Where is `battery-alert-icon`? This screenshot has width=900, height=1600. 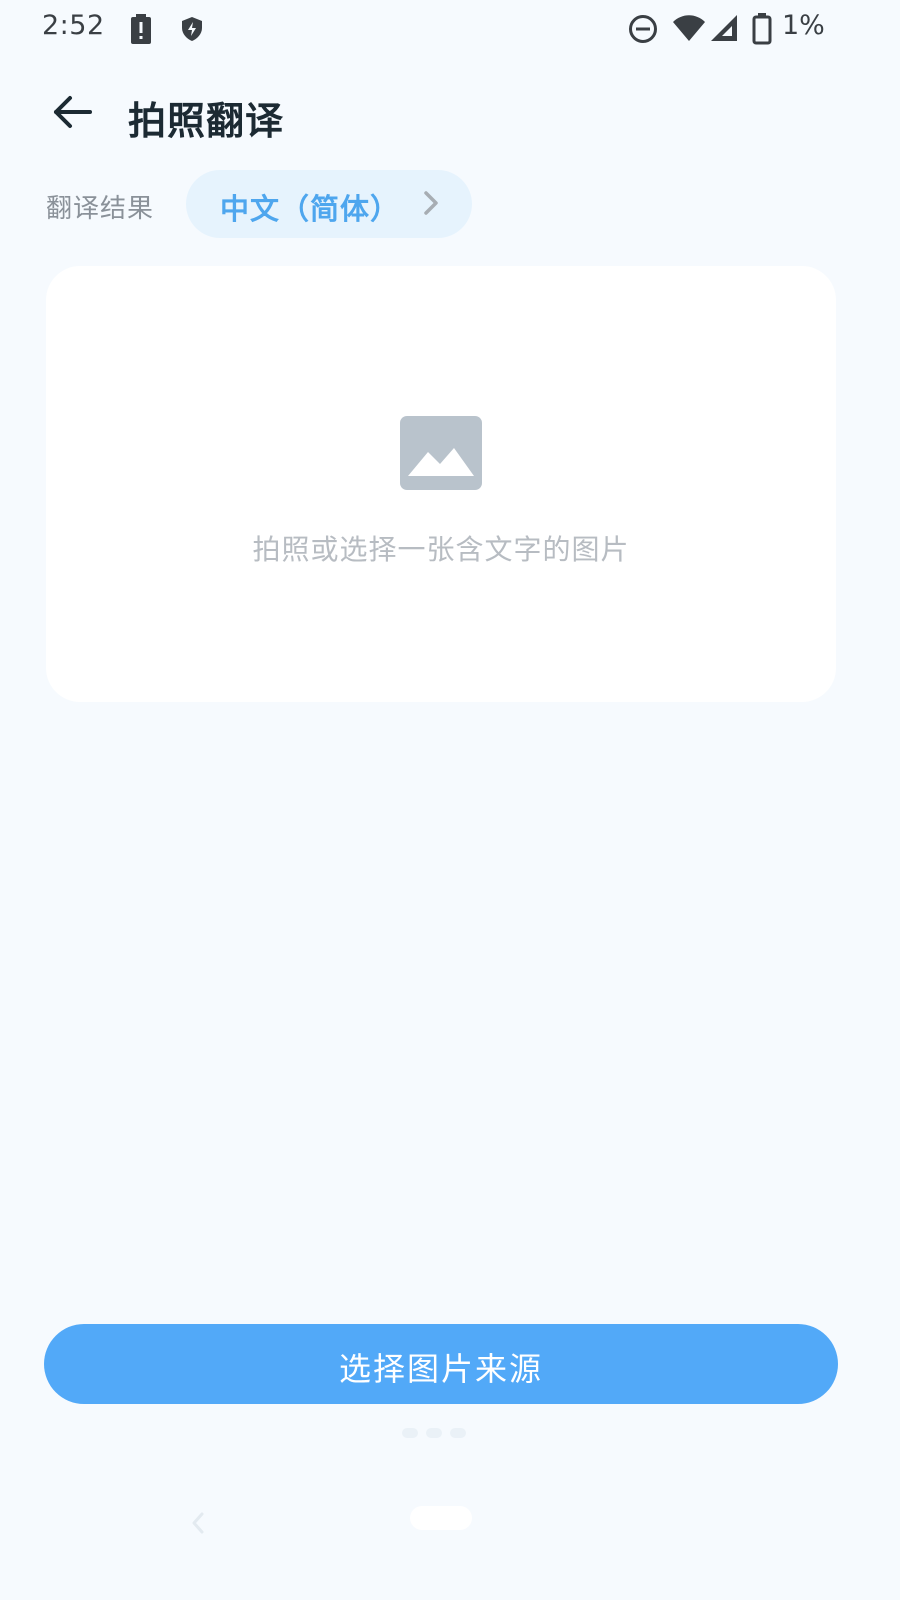
battery-alert-icon is located at coordinates (141, 31).